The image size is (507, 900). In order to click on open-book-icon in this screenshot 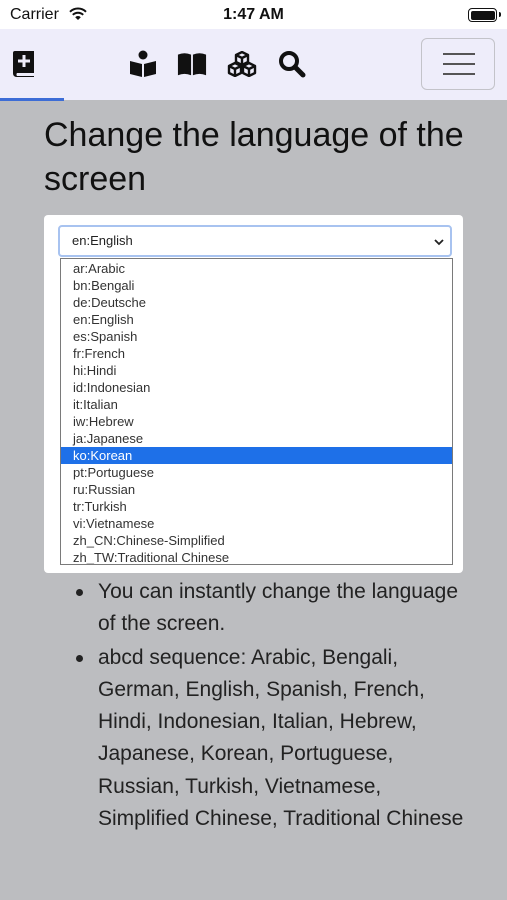, I will do `click(192, 64)`.